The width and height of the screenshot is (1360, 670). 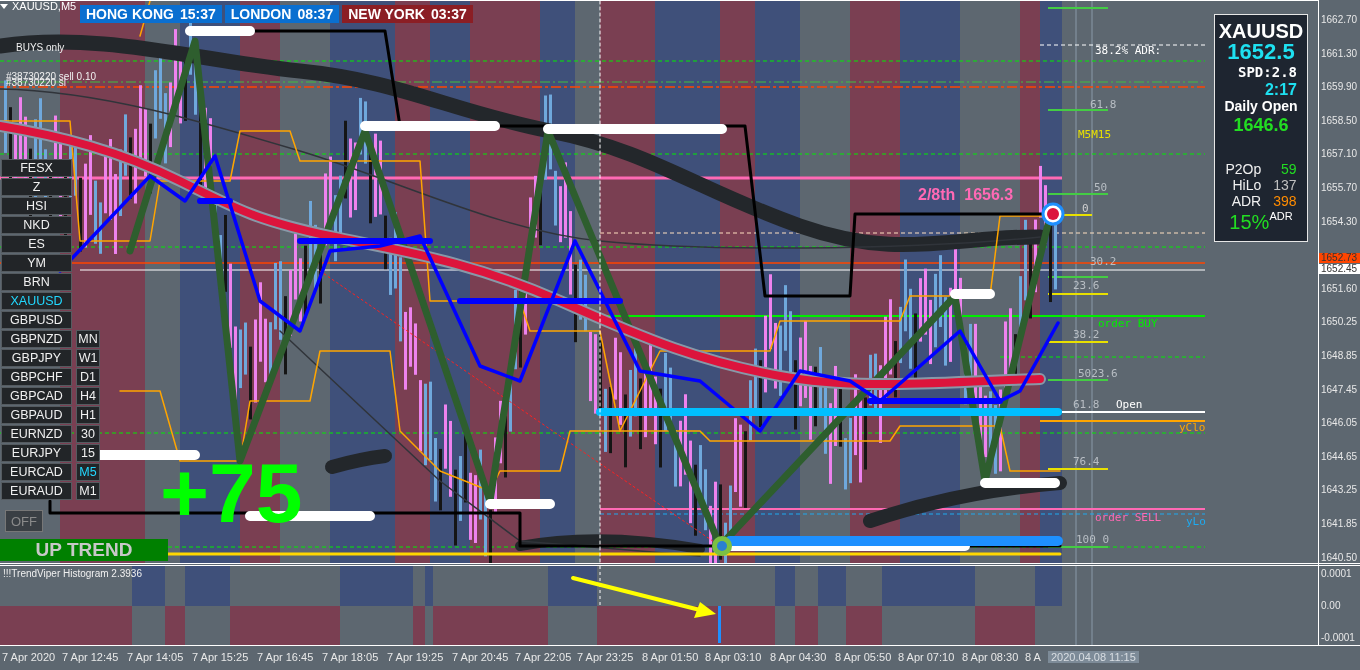 I want to click on symbol-button: GBPUSD, so click(x=36, y=320).